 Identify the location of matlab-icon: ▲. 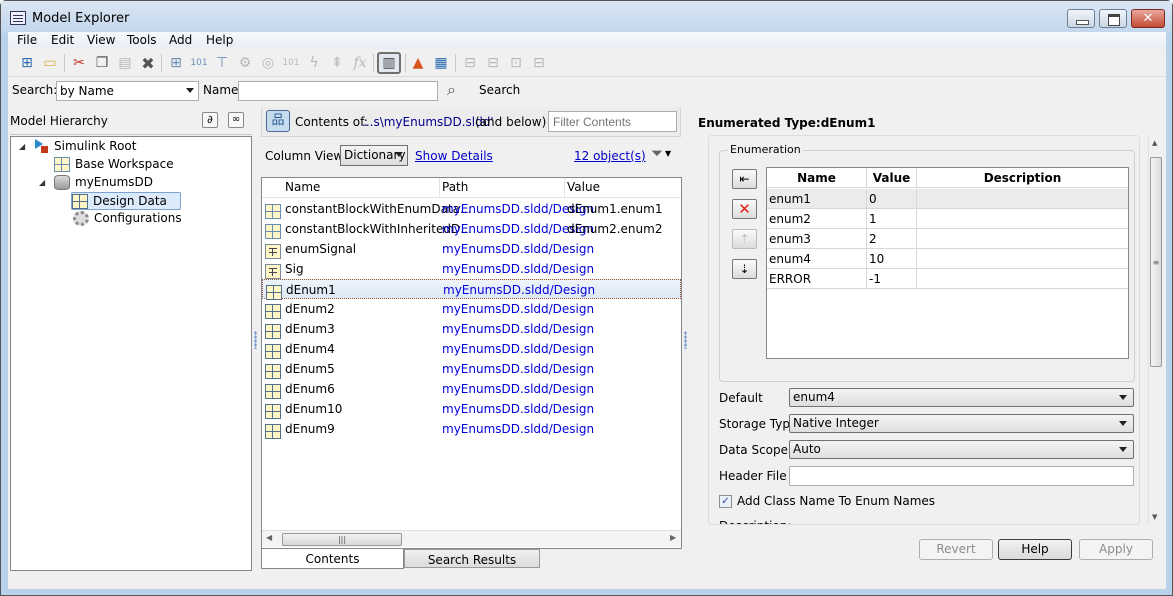
(418, 63).